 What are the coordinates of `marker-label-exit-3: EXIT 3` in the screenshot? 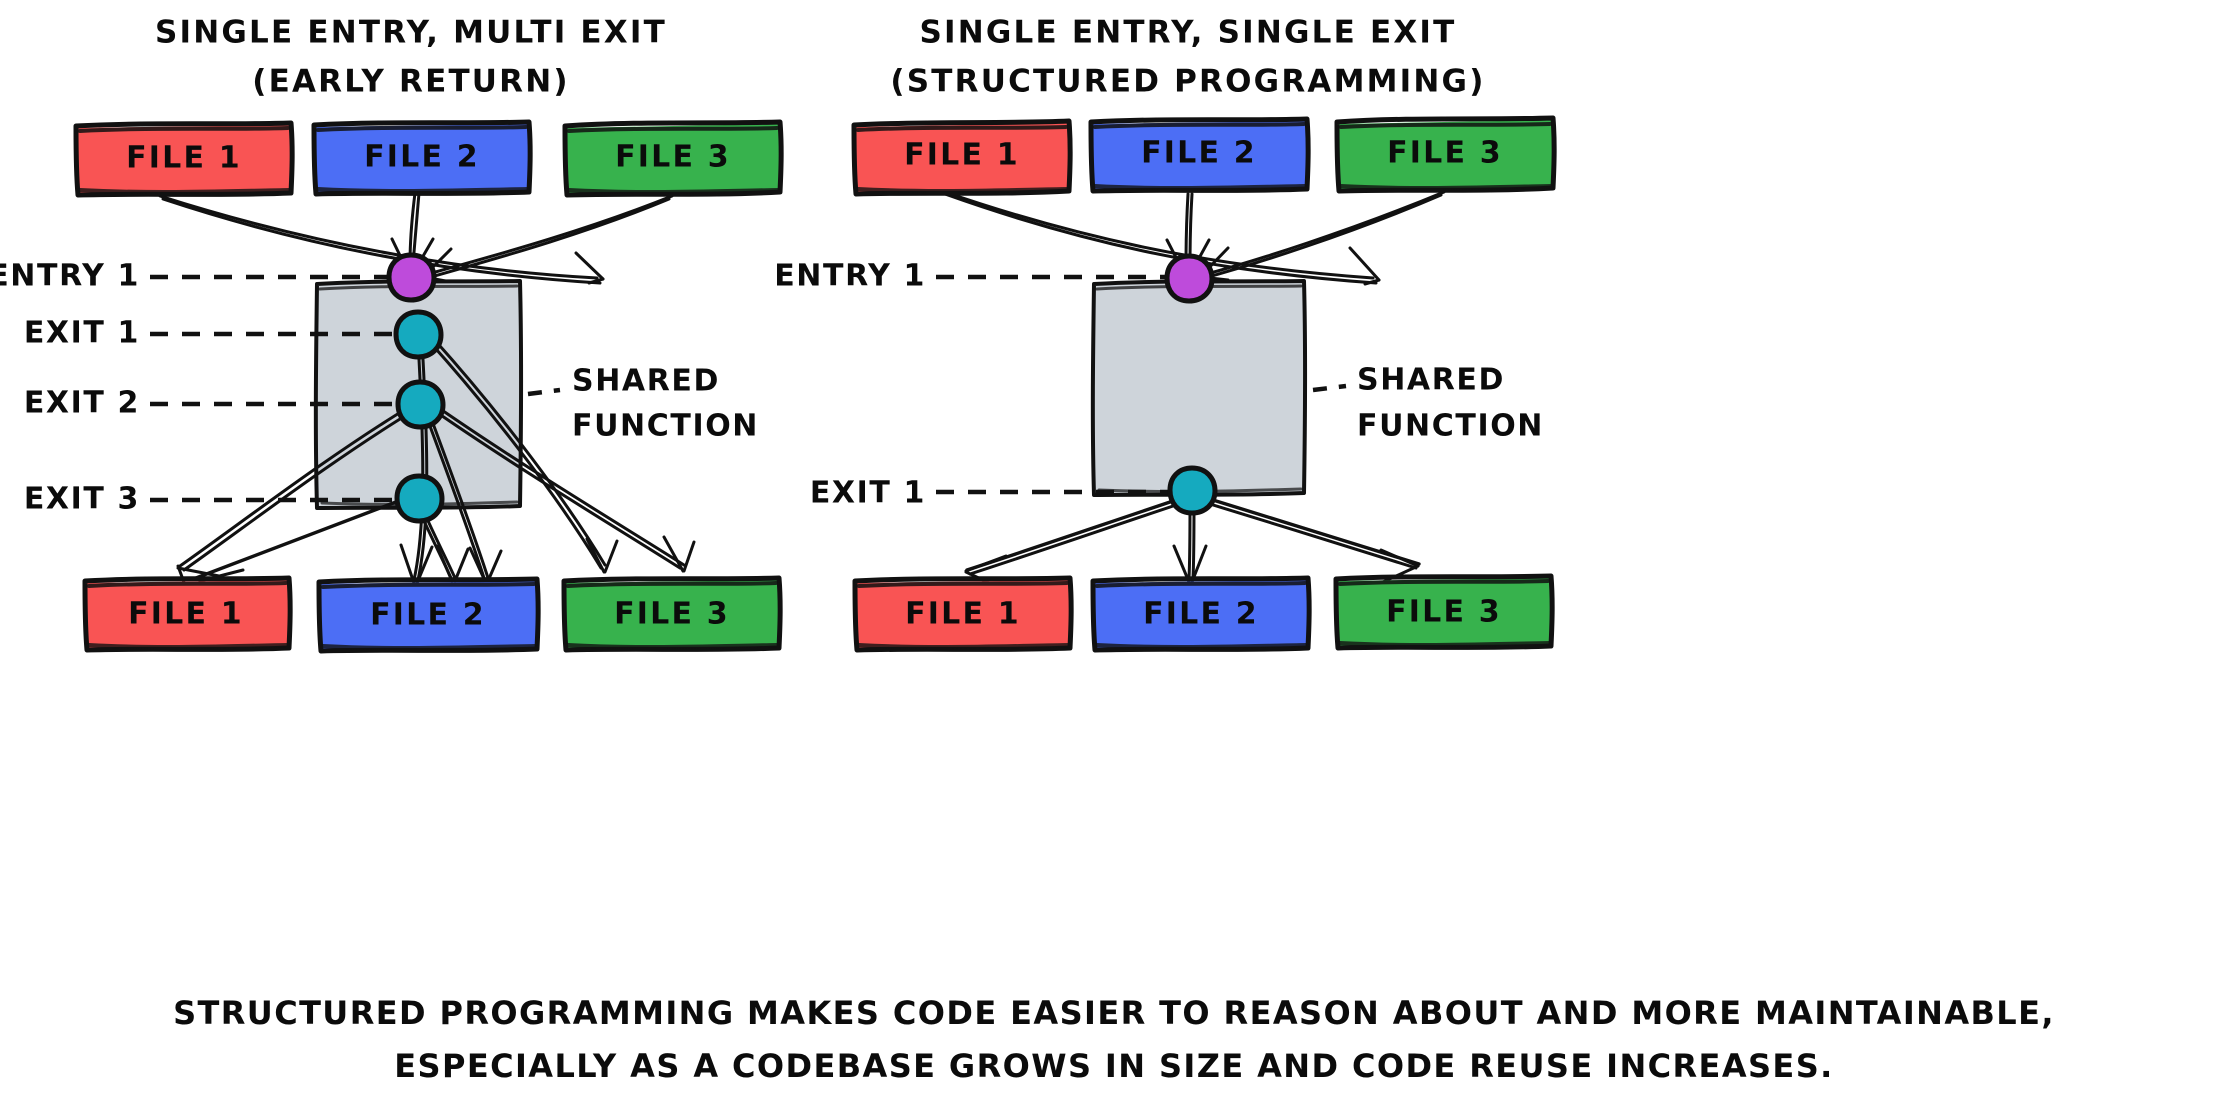 It's located at (82, 499).